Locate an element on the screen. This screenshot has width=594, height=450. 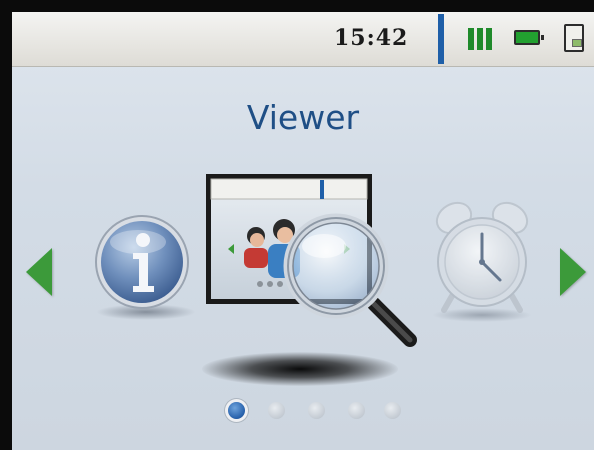
viewer-magnifier-icon is located at coordinates (311, 260).